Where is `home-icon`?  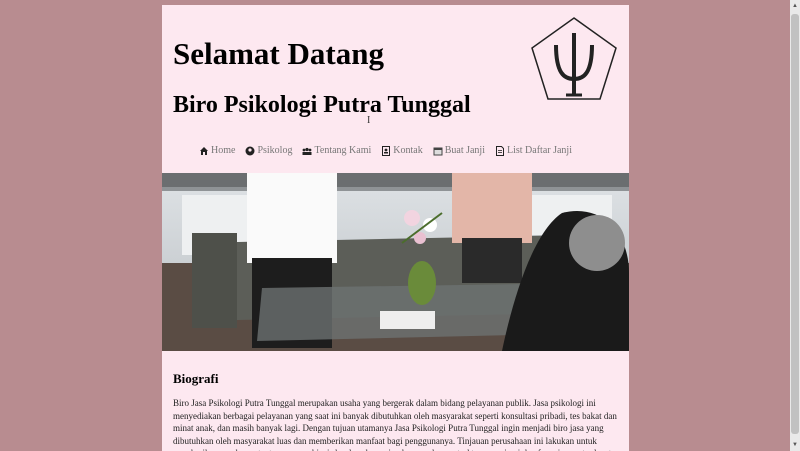 home-icon is located at coordinates (204, 150).